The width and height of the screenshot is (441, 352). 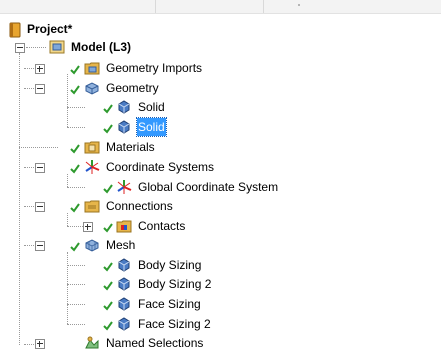 What do you see at coordinates (100, 88) in the screenshot?
I see `tree-item-geometry: Geometry` at bounding box center [100, 88].